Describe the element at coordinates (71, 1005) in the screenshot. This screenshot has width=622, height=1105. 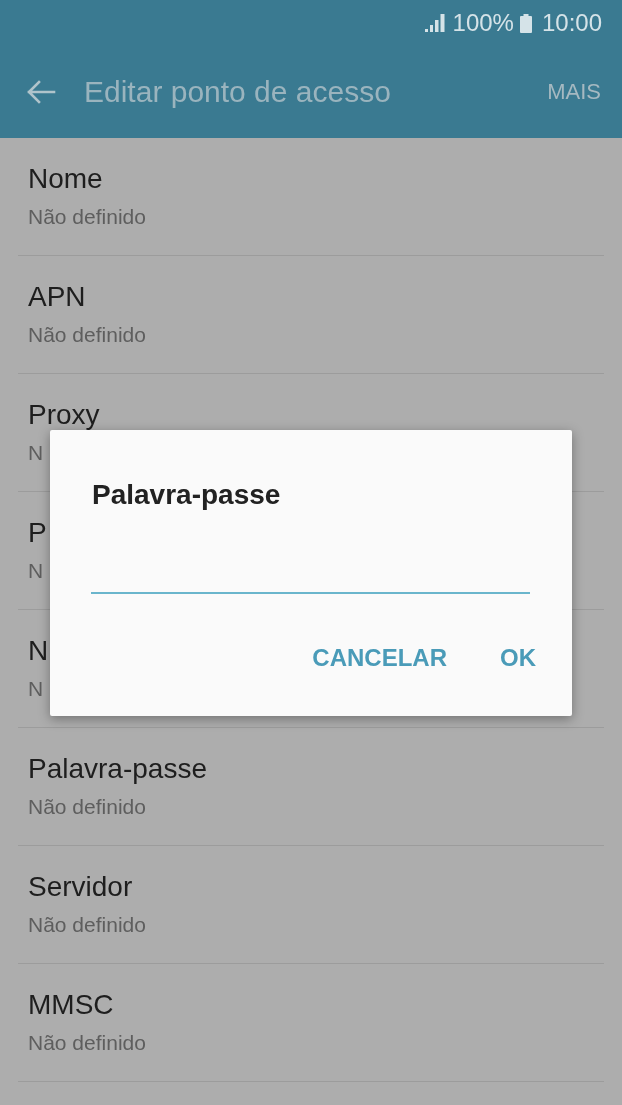
I see `setting-title: MMSC` at that location.